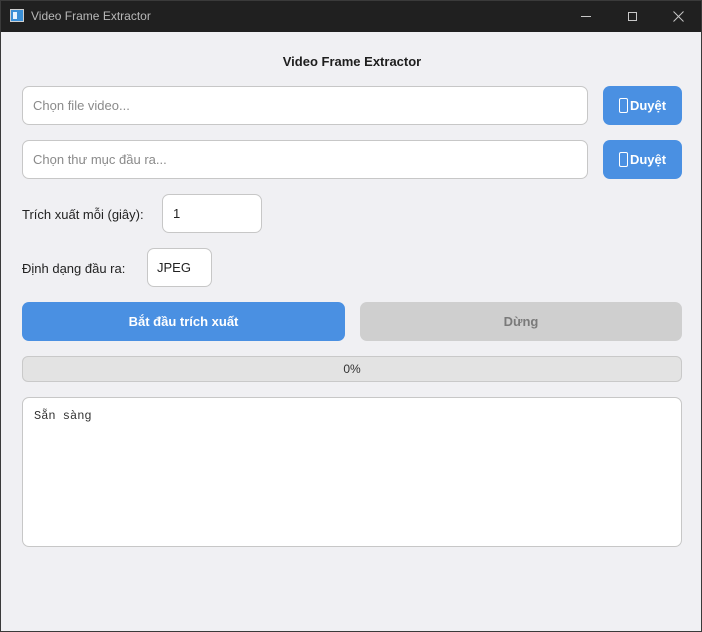  What do you see at coordinates (91, 16) in the screenshot?
I see `window-title: Video Frame Extractor` at bounding box center [91, 16].